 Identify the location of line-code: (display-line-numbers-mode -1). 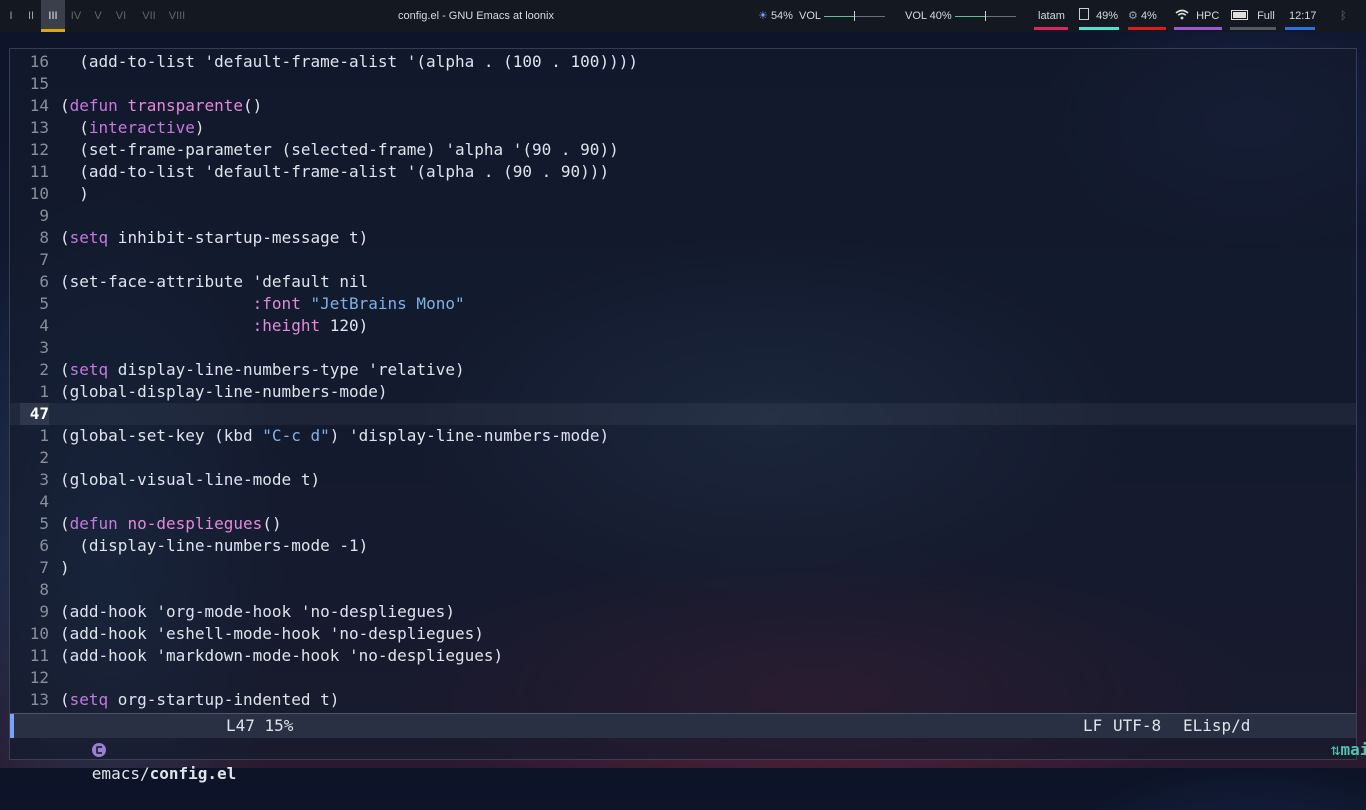
(214, 546).